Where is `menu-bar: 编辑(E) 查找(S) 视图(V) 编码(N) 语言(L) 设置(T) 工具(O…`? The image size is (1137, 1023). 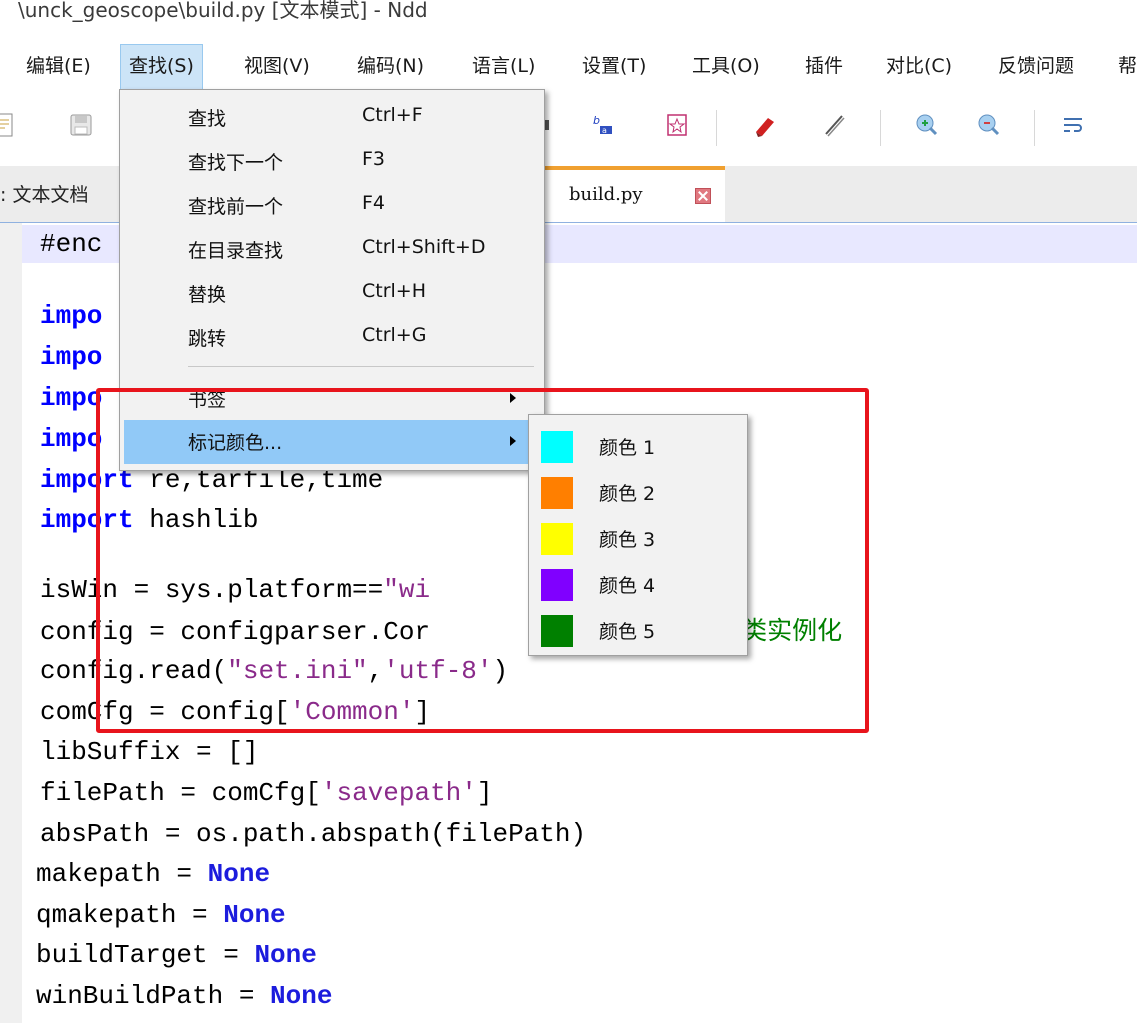 menu-bar: 编辑(E) 查找(S) 视图(V) 编码(N) 语言(L) 设置(T) 工具(O… is located at coordinates (568, 67).